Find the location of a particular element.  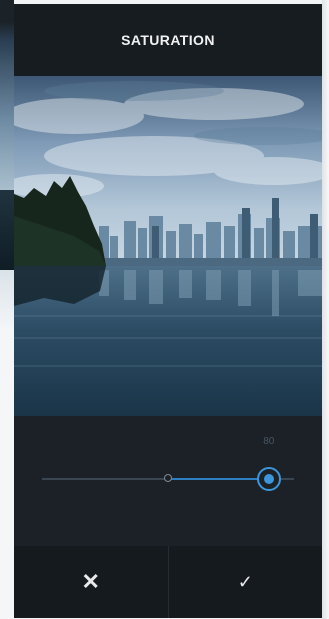

slider-center-marker is located at coordinates (168, 478).